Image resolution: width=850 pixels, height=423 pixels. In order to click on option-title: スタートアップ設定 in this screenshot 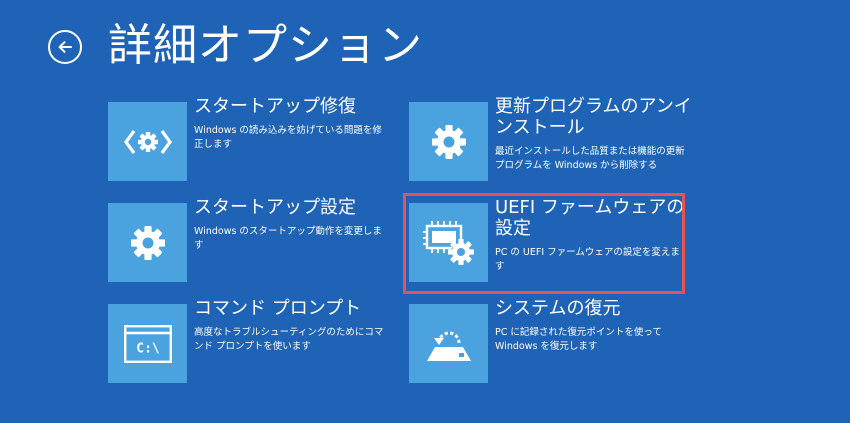, I will do `click(275, 207)`.